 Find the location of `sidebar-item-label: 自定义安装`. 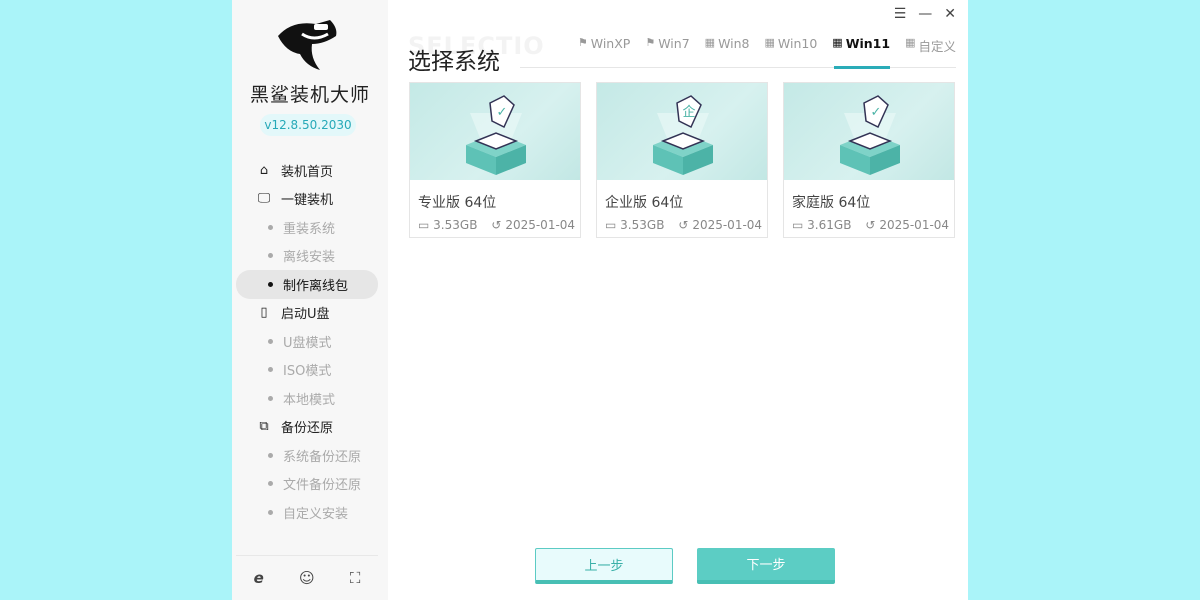

sidebar-item-label: 自定义安装 is located at coordinates (316, 514).